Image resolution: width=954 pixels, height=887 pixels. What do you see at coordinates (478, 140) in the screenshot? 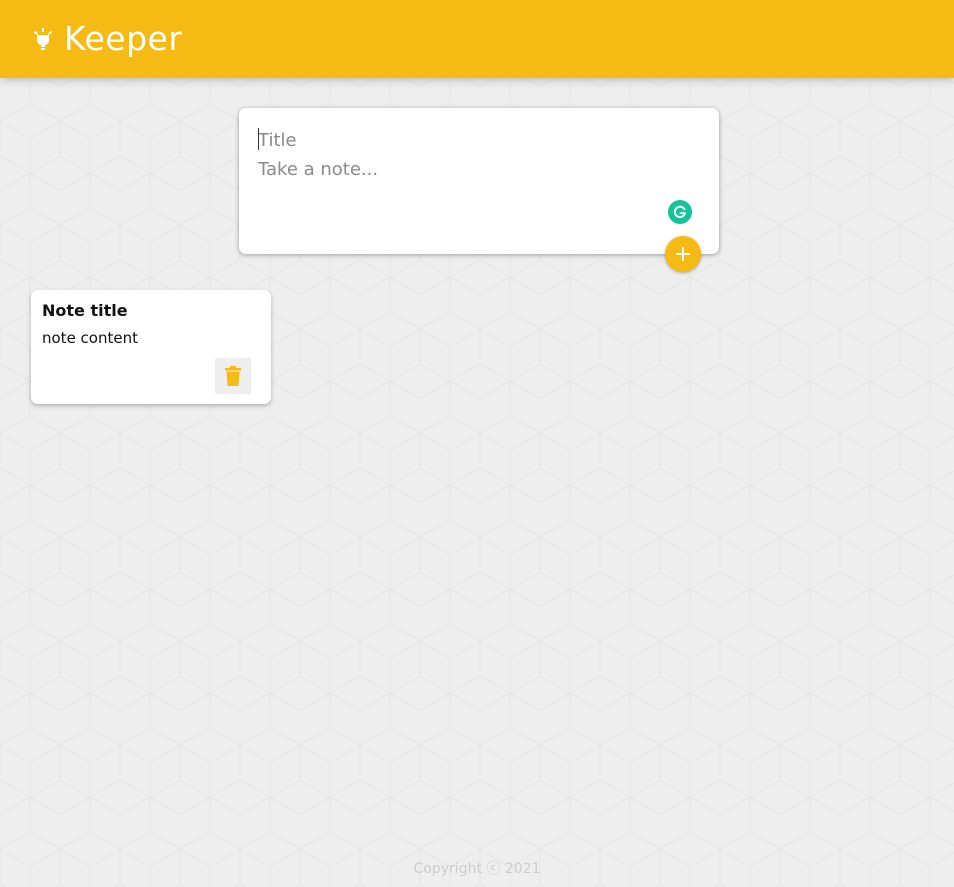
I see `note-title-input` at bounding box center [478, 140].